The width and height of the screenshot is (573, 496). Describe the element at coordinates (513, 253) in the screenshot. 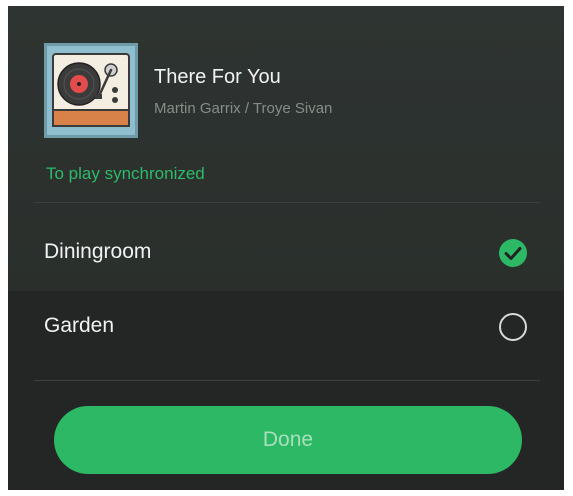

I see `checkmark-circle-icon` at that location.